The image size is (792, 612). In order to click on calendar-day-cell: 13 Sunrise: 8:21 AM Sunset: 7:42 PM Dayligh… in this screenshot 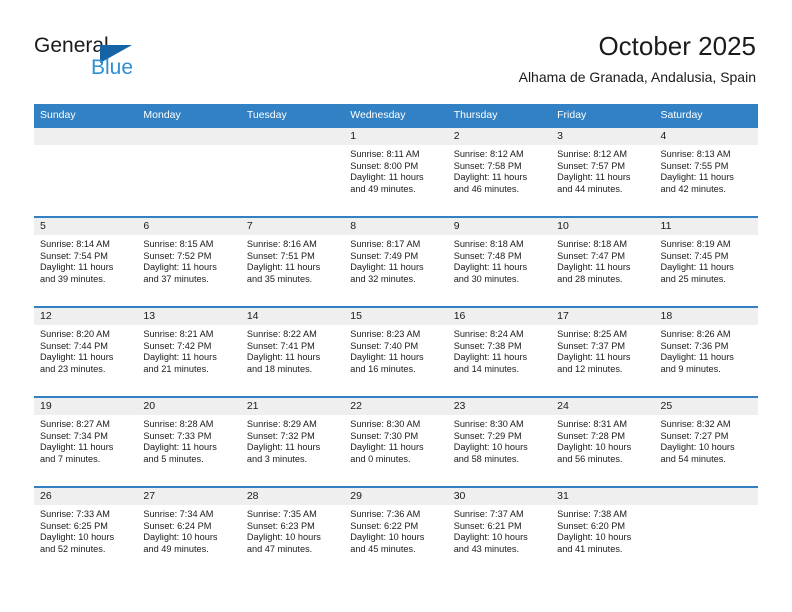, I will do `click(189, 351)`.